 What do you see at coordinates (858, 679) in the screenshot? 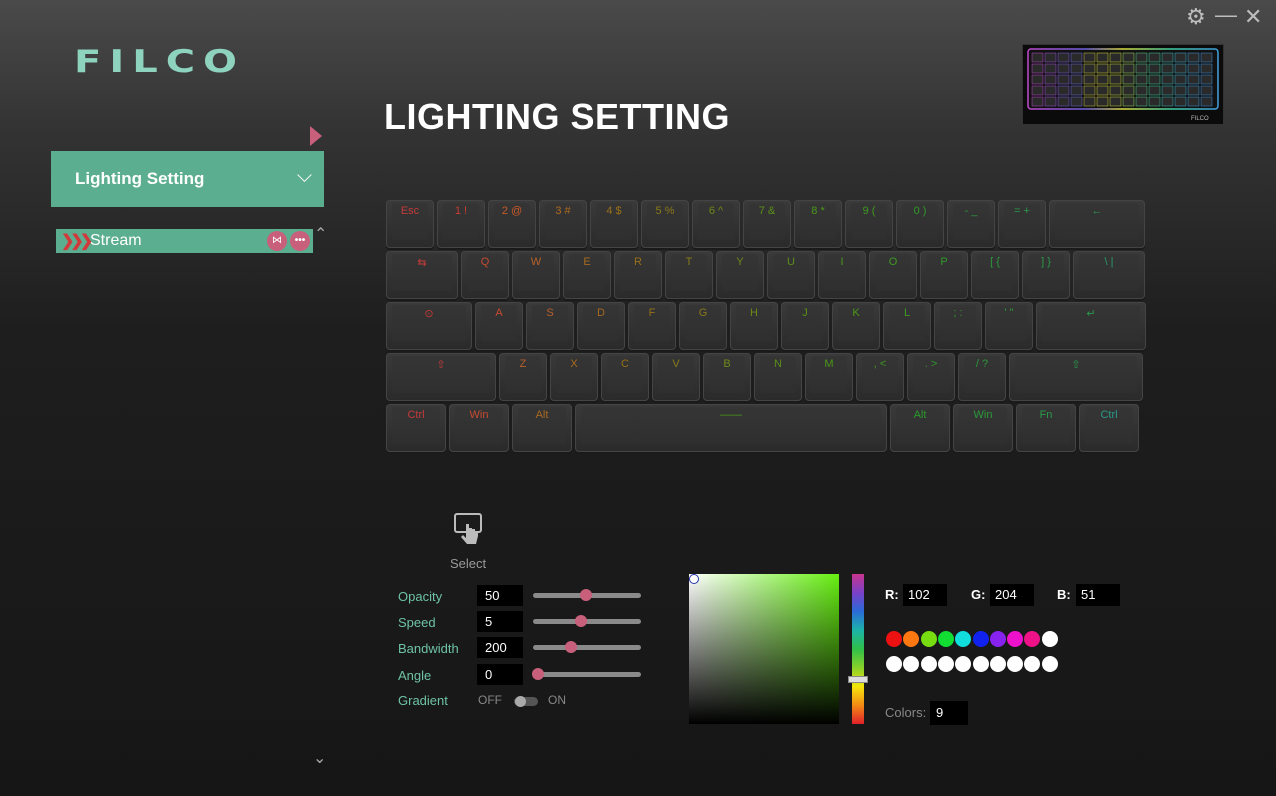
I see `hue-slider-thumb` at bounding box center [858, 679].